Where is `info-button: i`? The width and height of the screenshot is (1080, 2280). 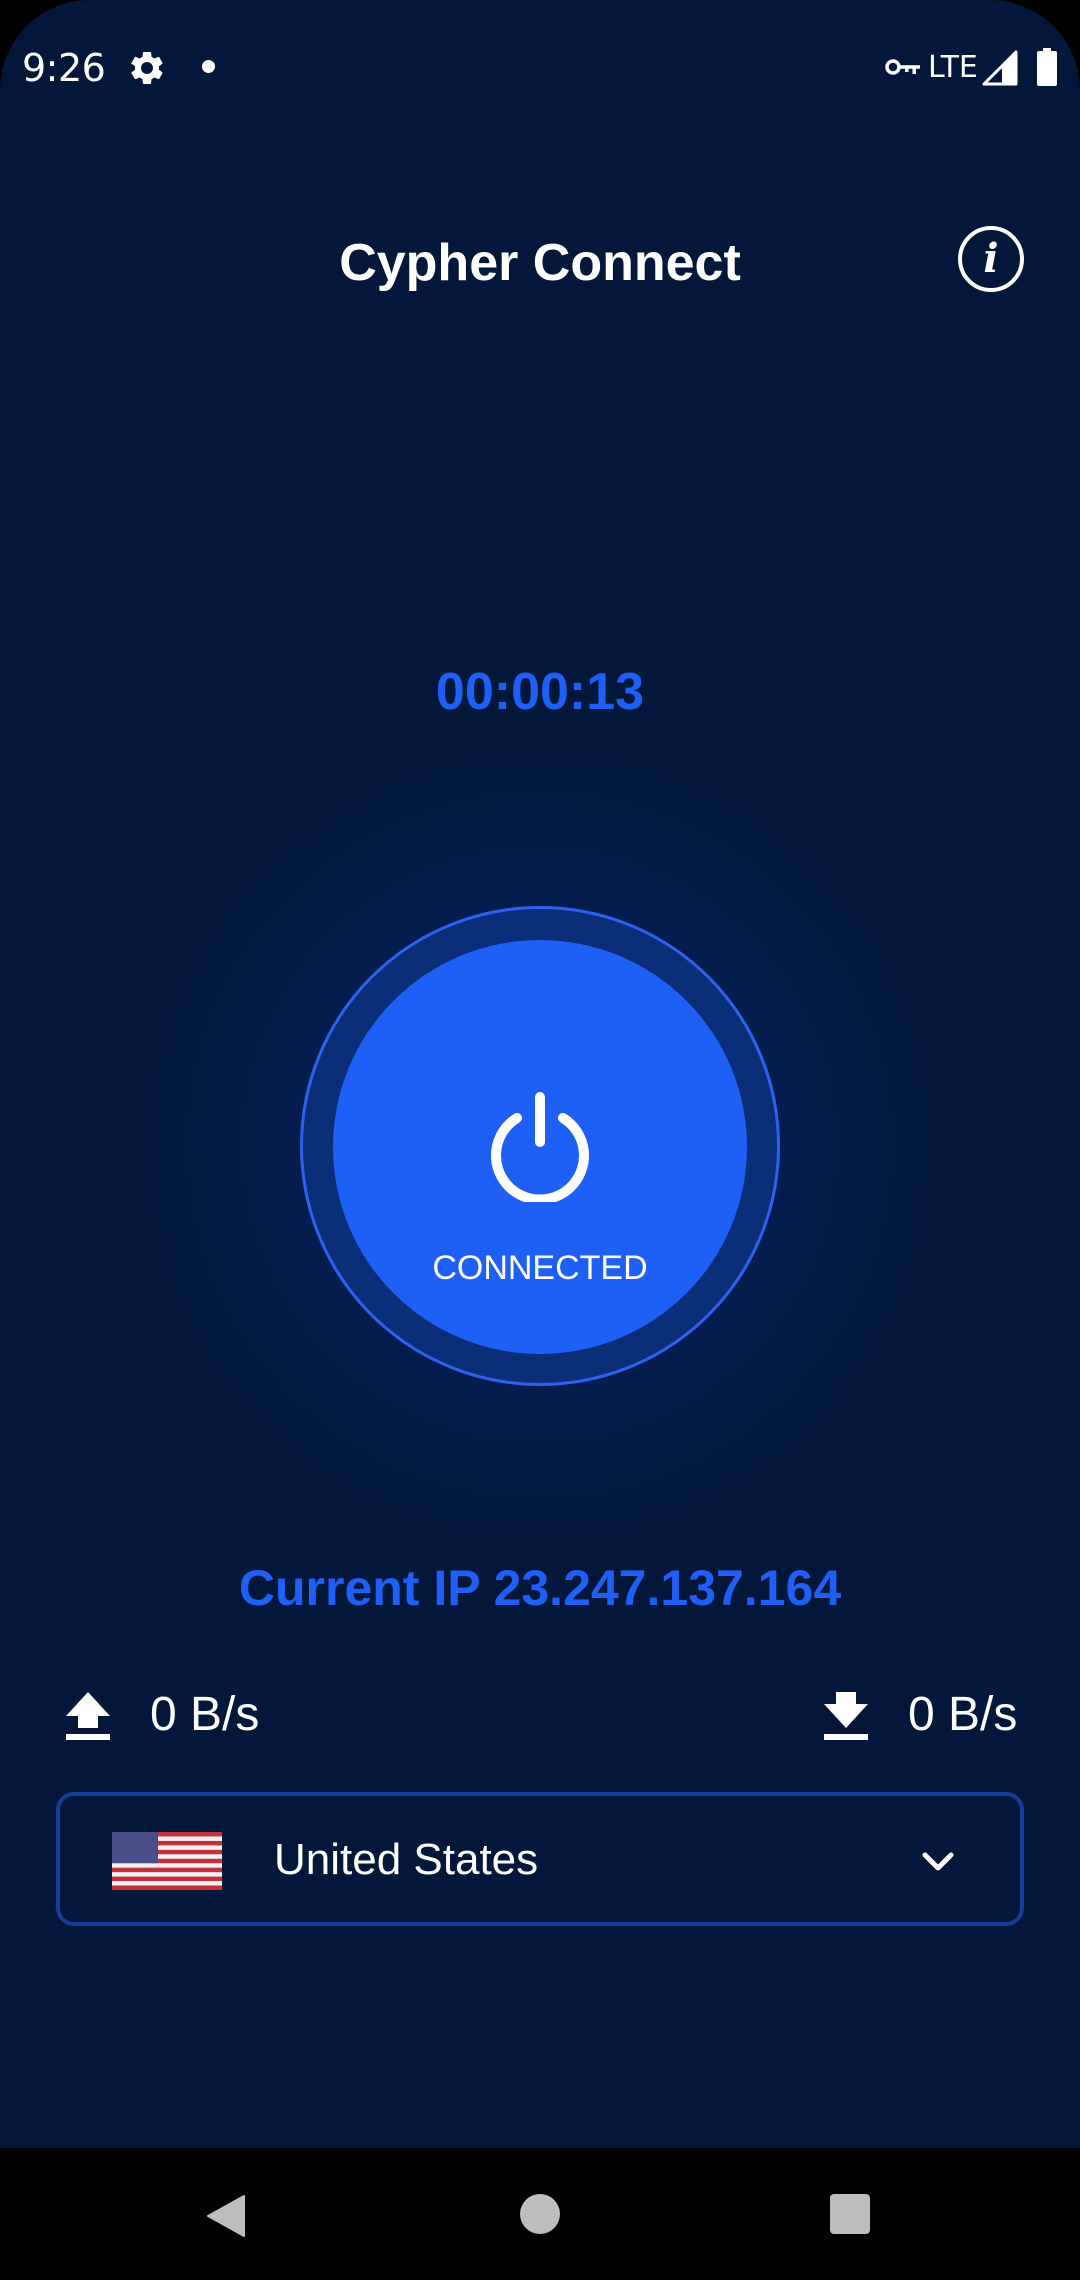
info-button: i is located at coordinates (991, 259).